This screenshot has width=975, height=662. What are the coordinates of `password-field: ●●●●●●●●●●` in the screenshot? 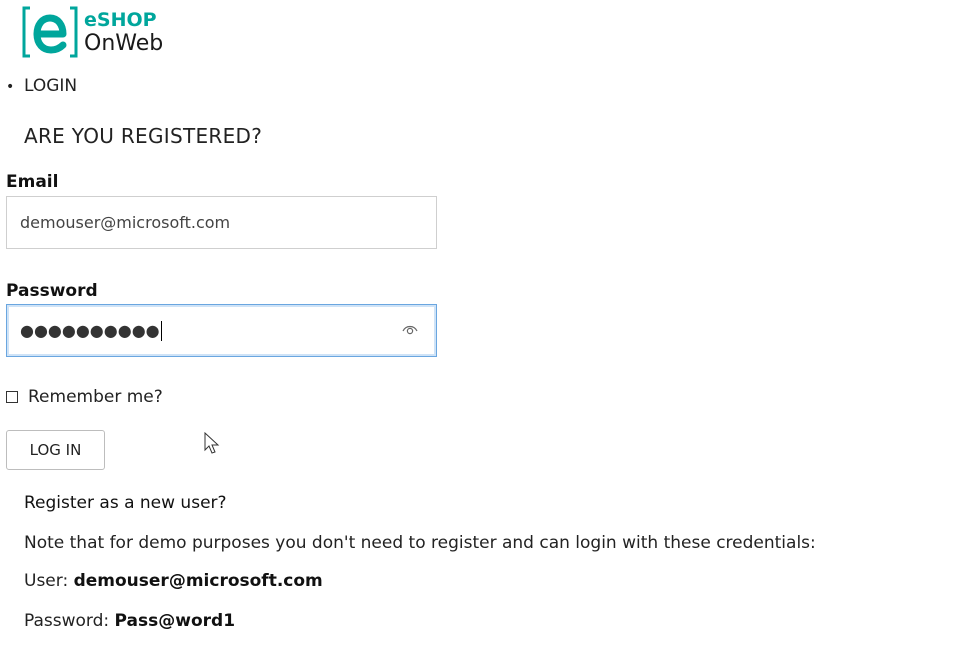 It's located at (221, 330).